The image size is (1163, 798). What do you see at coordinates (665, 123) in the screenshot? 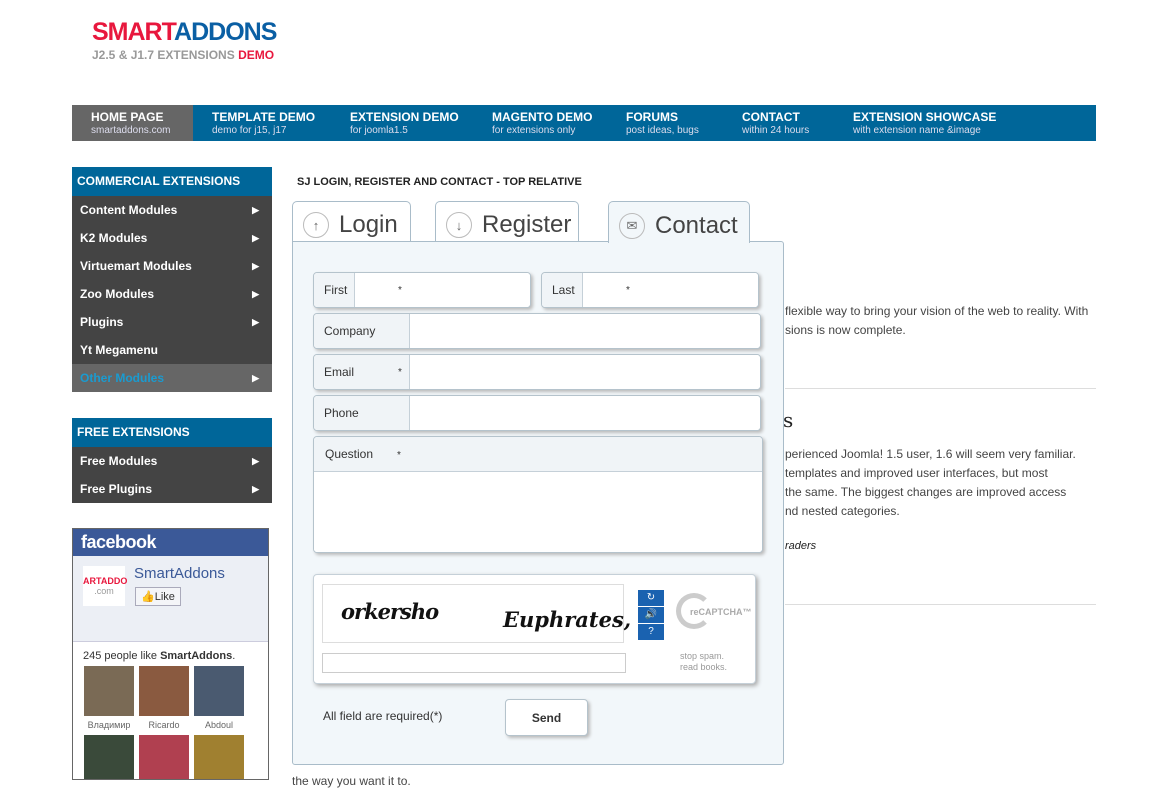
I see `nav-forums: FORUMS post ideas, bugs` at bounding box center [665, 123].